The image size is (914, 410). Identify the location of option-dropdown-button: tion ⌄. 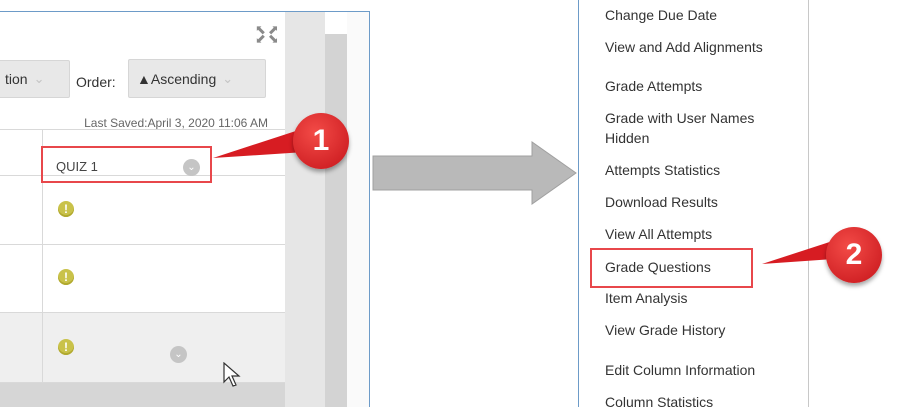
(35, 79).